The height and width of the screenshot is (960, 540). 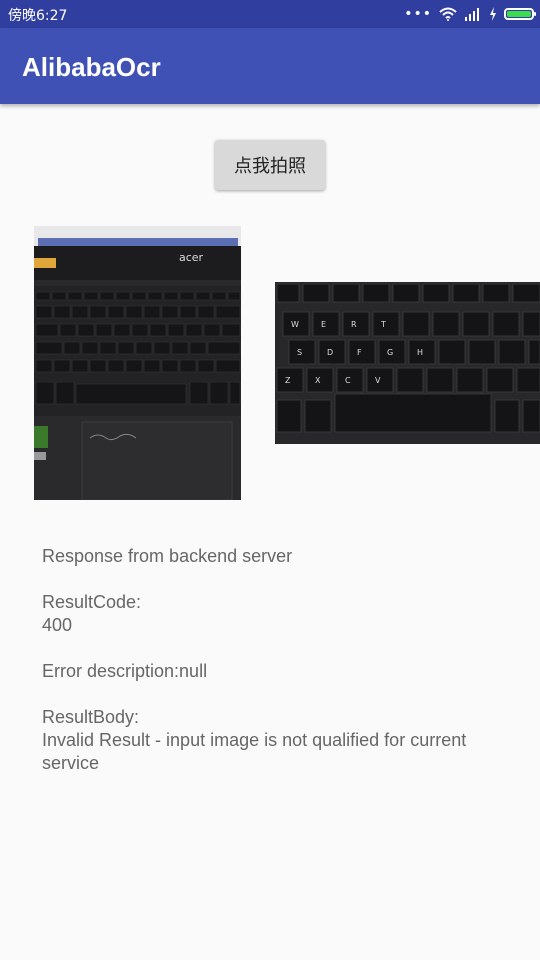 I want to click on svg-text: V, so click(x=378, y=380).